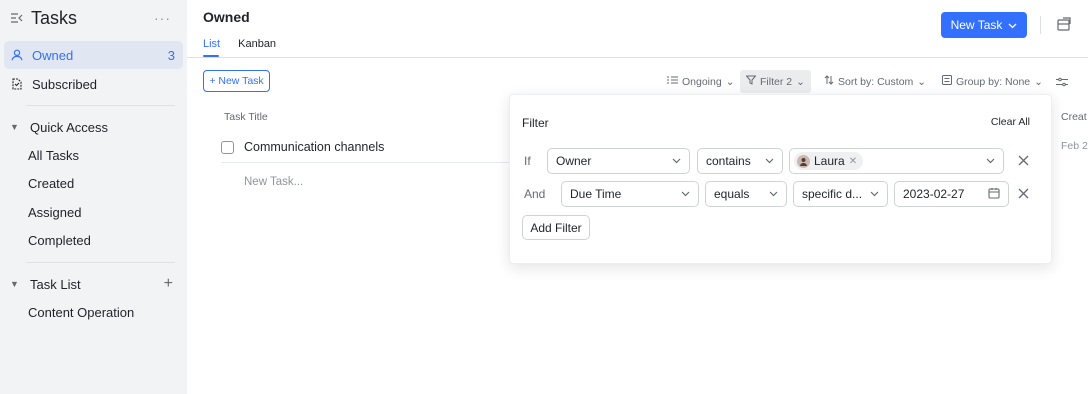 The image size is (1088, 394). I want to click on status-filter-label: Ongoing, so click(702, 81).